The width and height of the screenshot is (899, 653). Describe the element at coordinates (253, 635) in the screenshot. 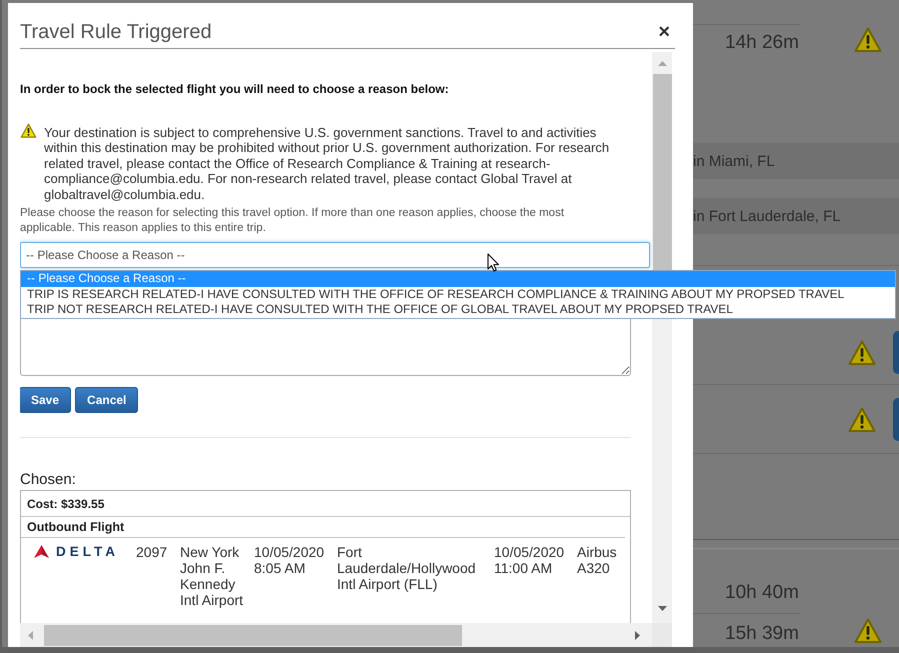

I see `scrollbar-thumb` at that location.